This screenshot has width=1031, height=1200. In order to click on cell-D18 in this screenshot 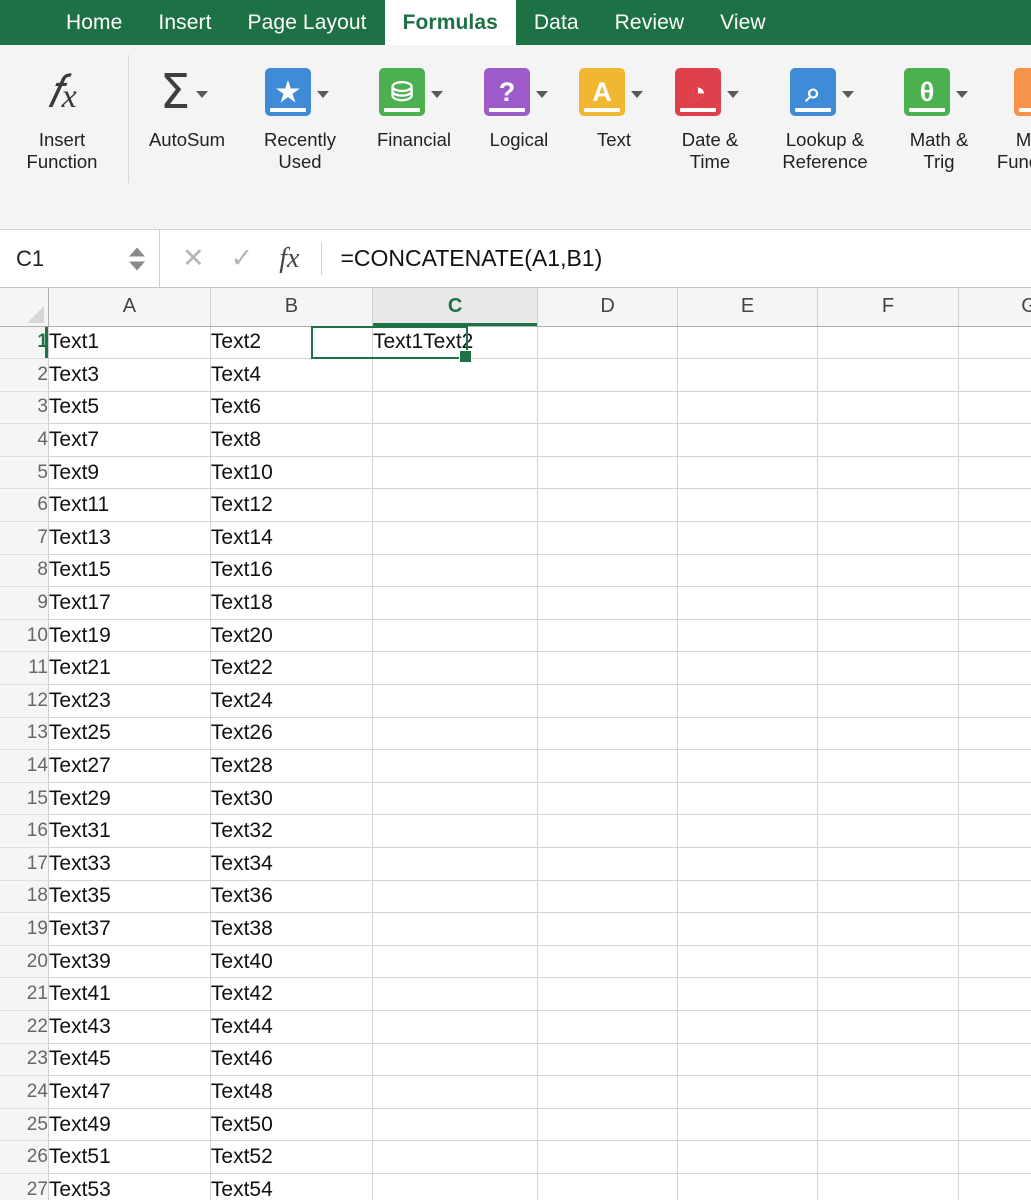, I will do `click(608, 897)`.